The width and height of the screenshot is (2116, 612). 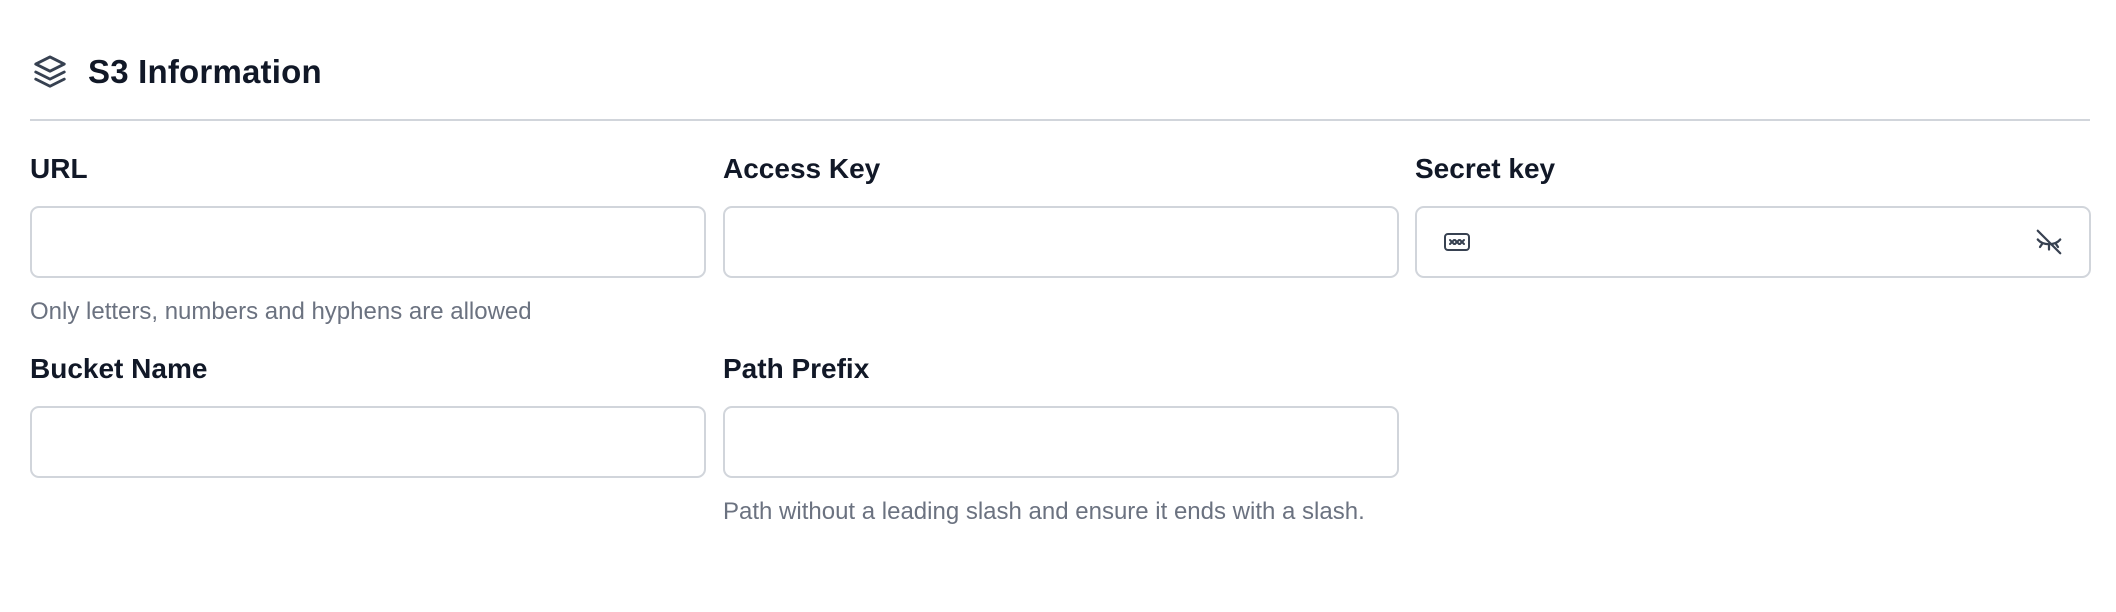 I want to click on url-input-wrapper, so click(x=368, y=242).